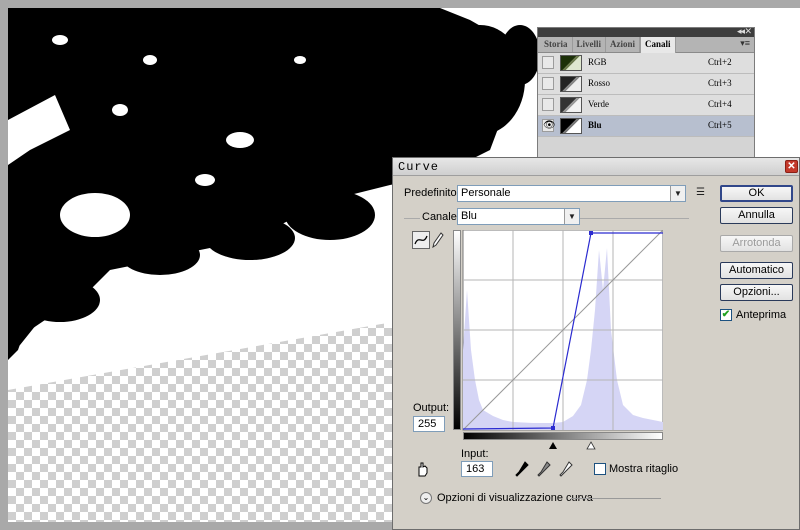  I want to click on cancel-button: Annulla, so click(756, 215).